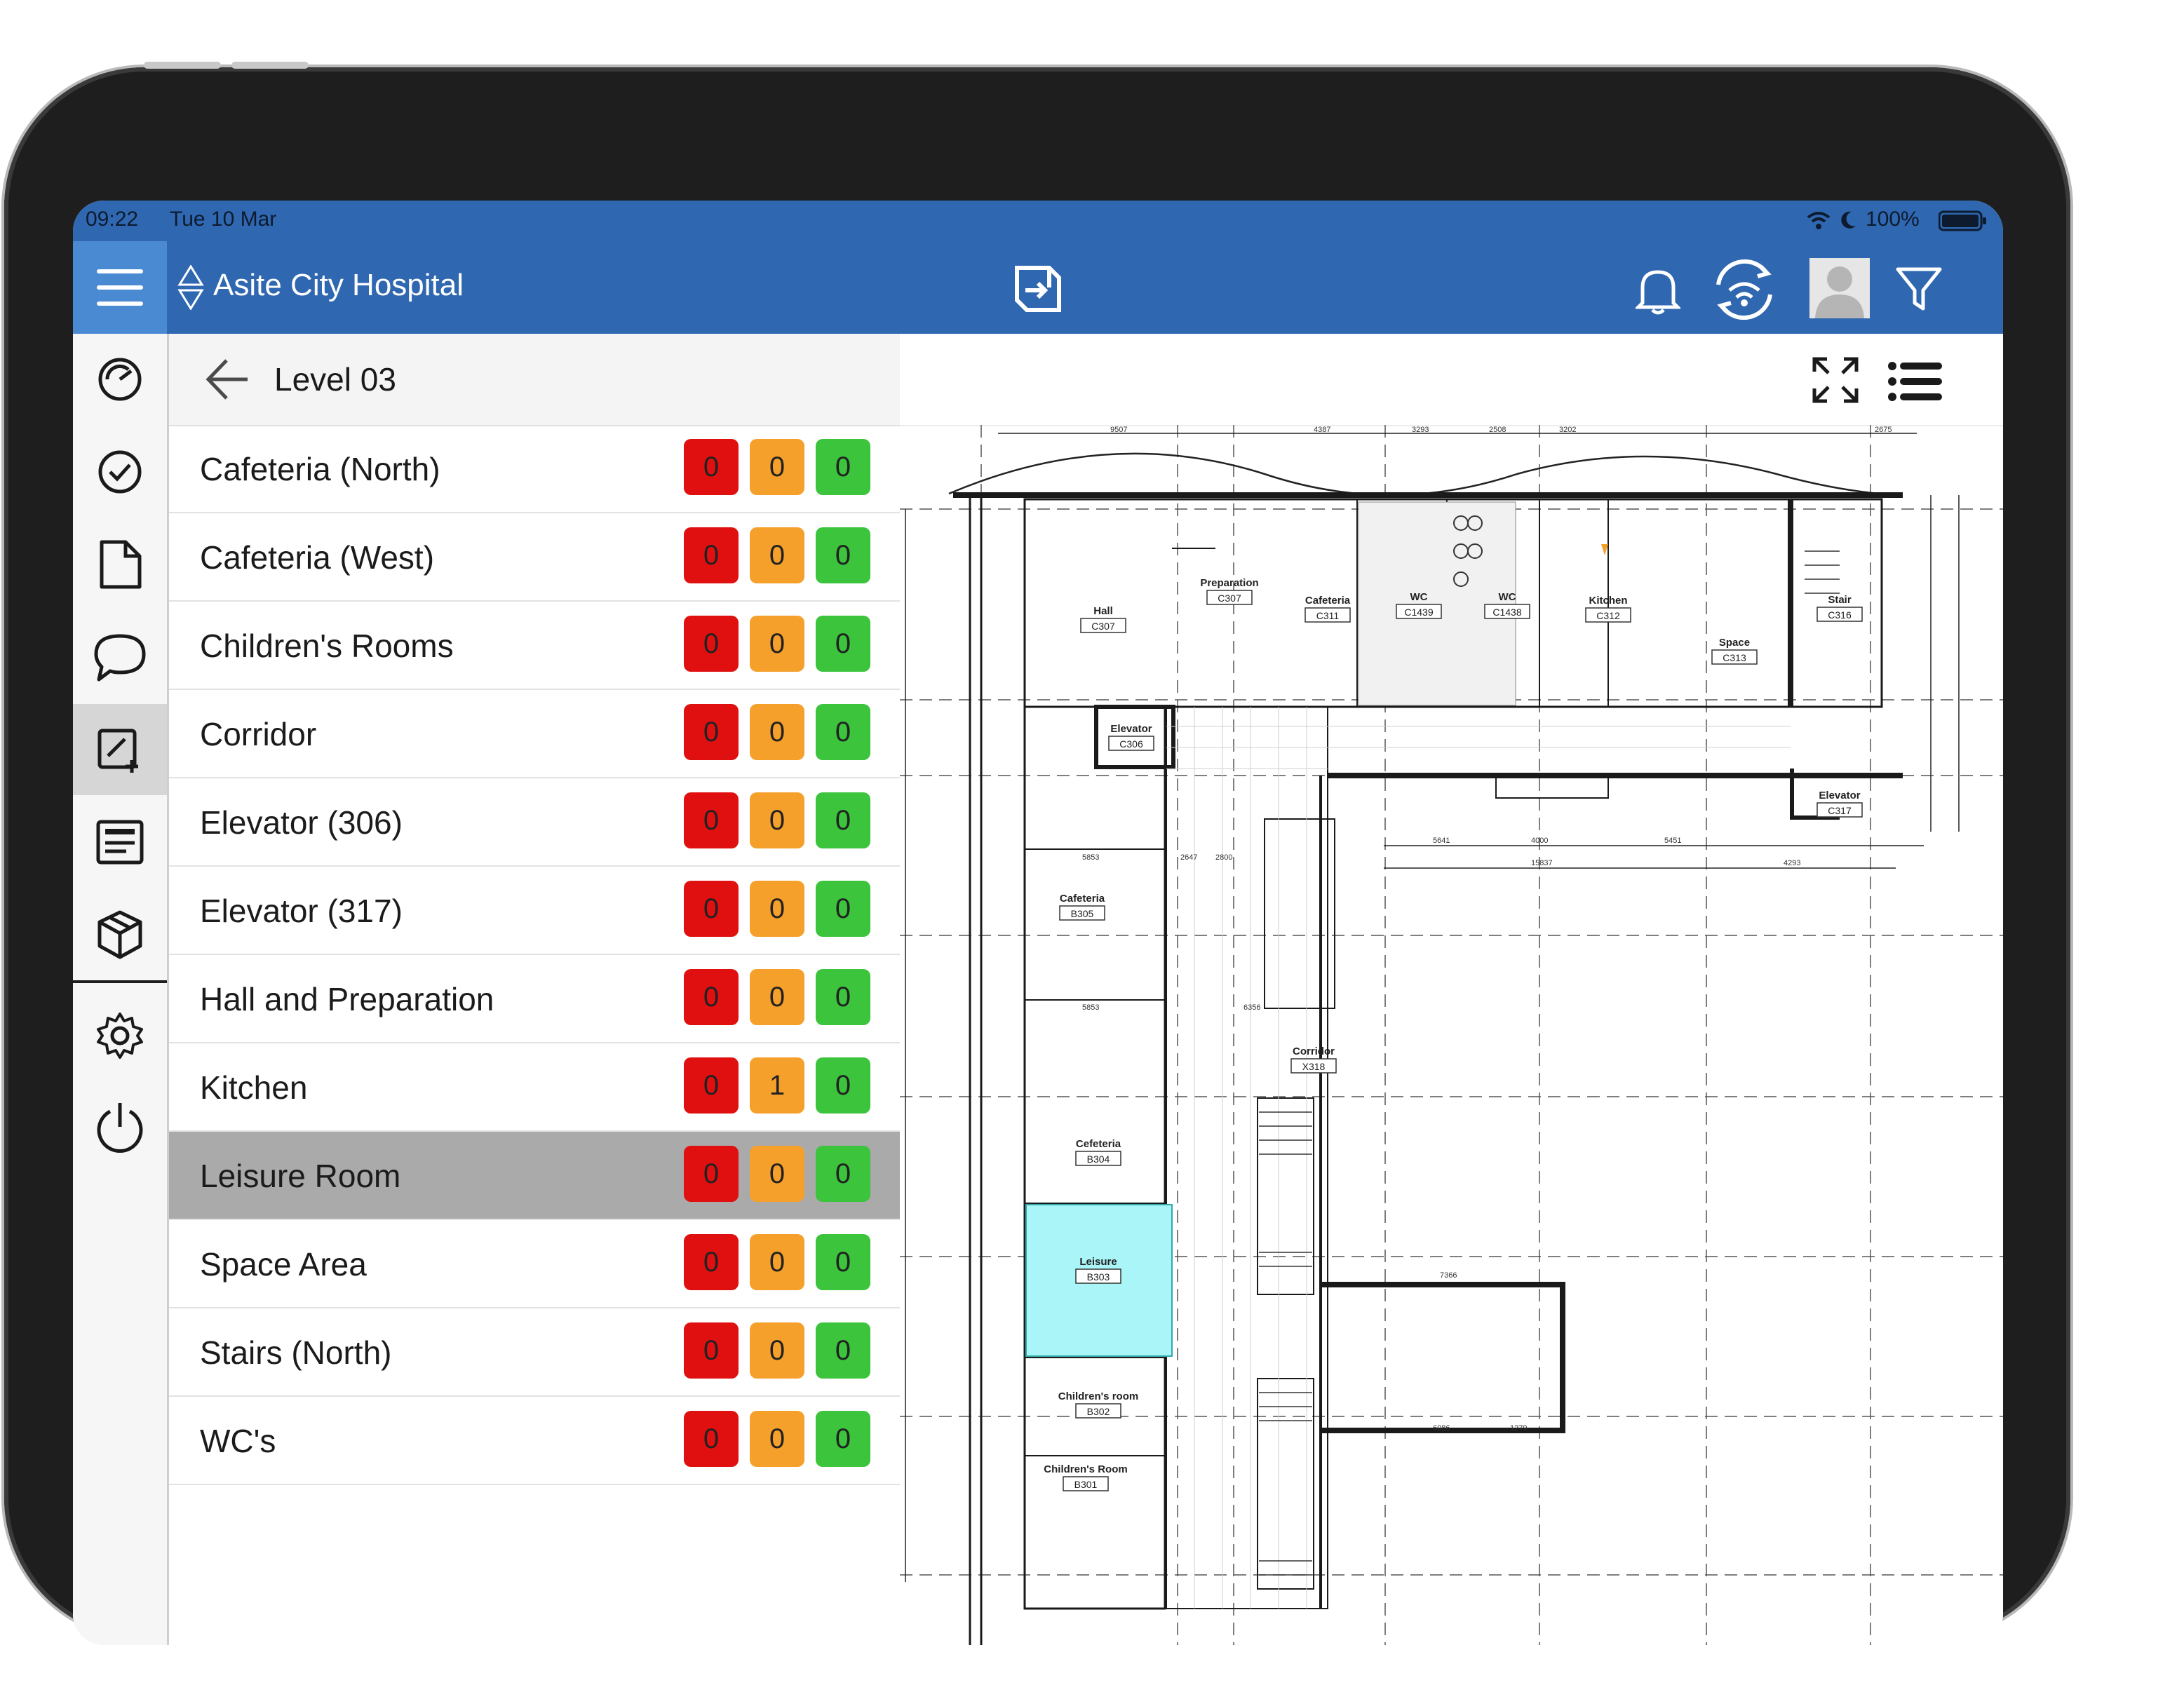 The width and height of the screenshot is (2184, 1692). Describe the element at coordinates (534, 734) in the screenshot. I see `room-row: Corridor 0 0 0` at that location.